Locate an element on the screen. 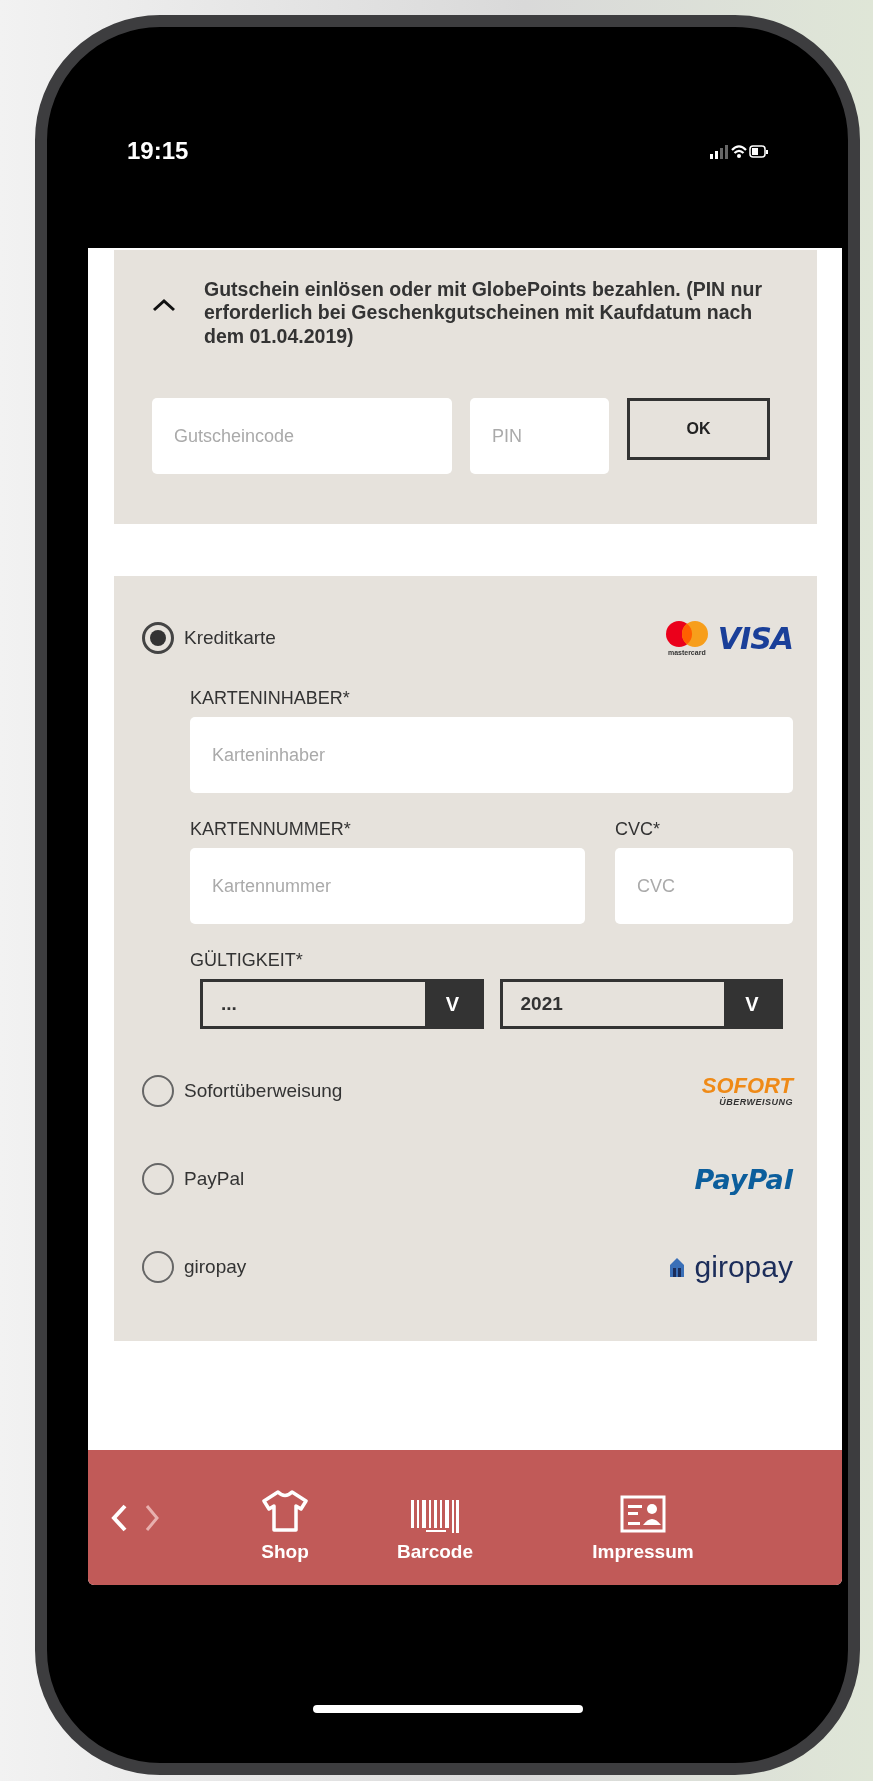  coupon-text: Gutschein einlösen oder mit GlobePoints bezahlen. (PIN nur erforderlich bei Geschenkgutscheinen mit Kaufdatum nach dem 01.04.2019) is located at coordinates (483, 313).